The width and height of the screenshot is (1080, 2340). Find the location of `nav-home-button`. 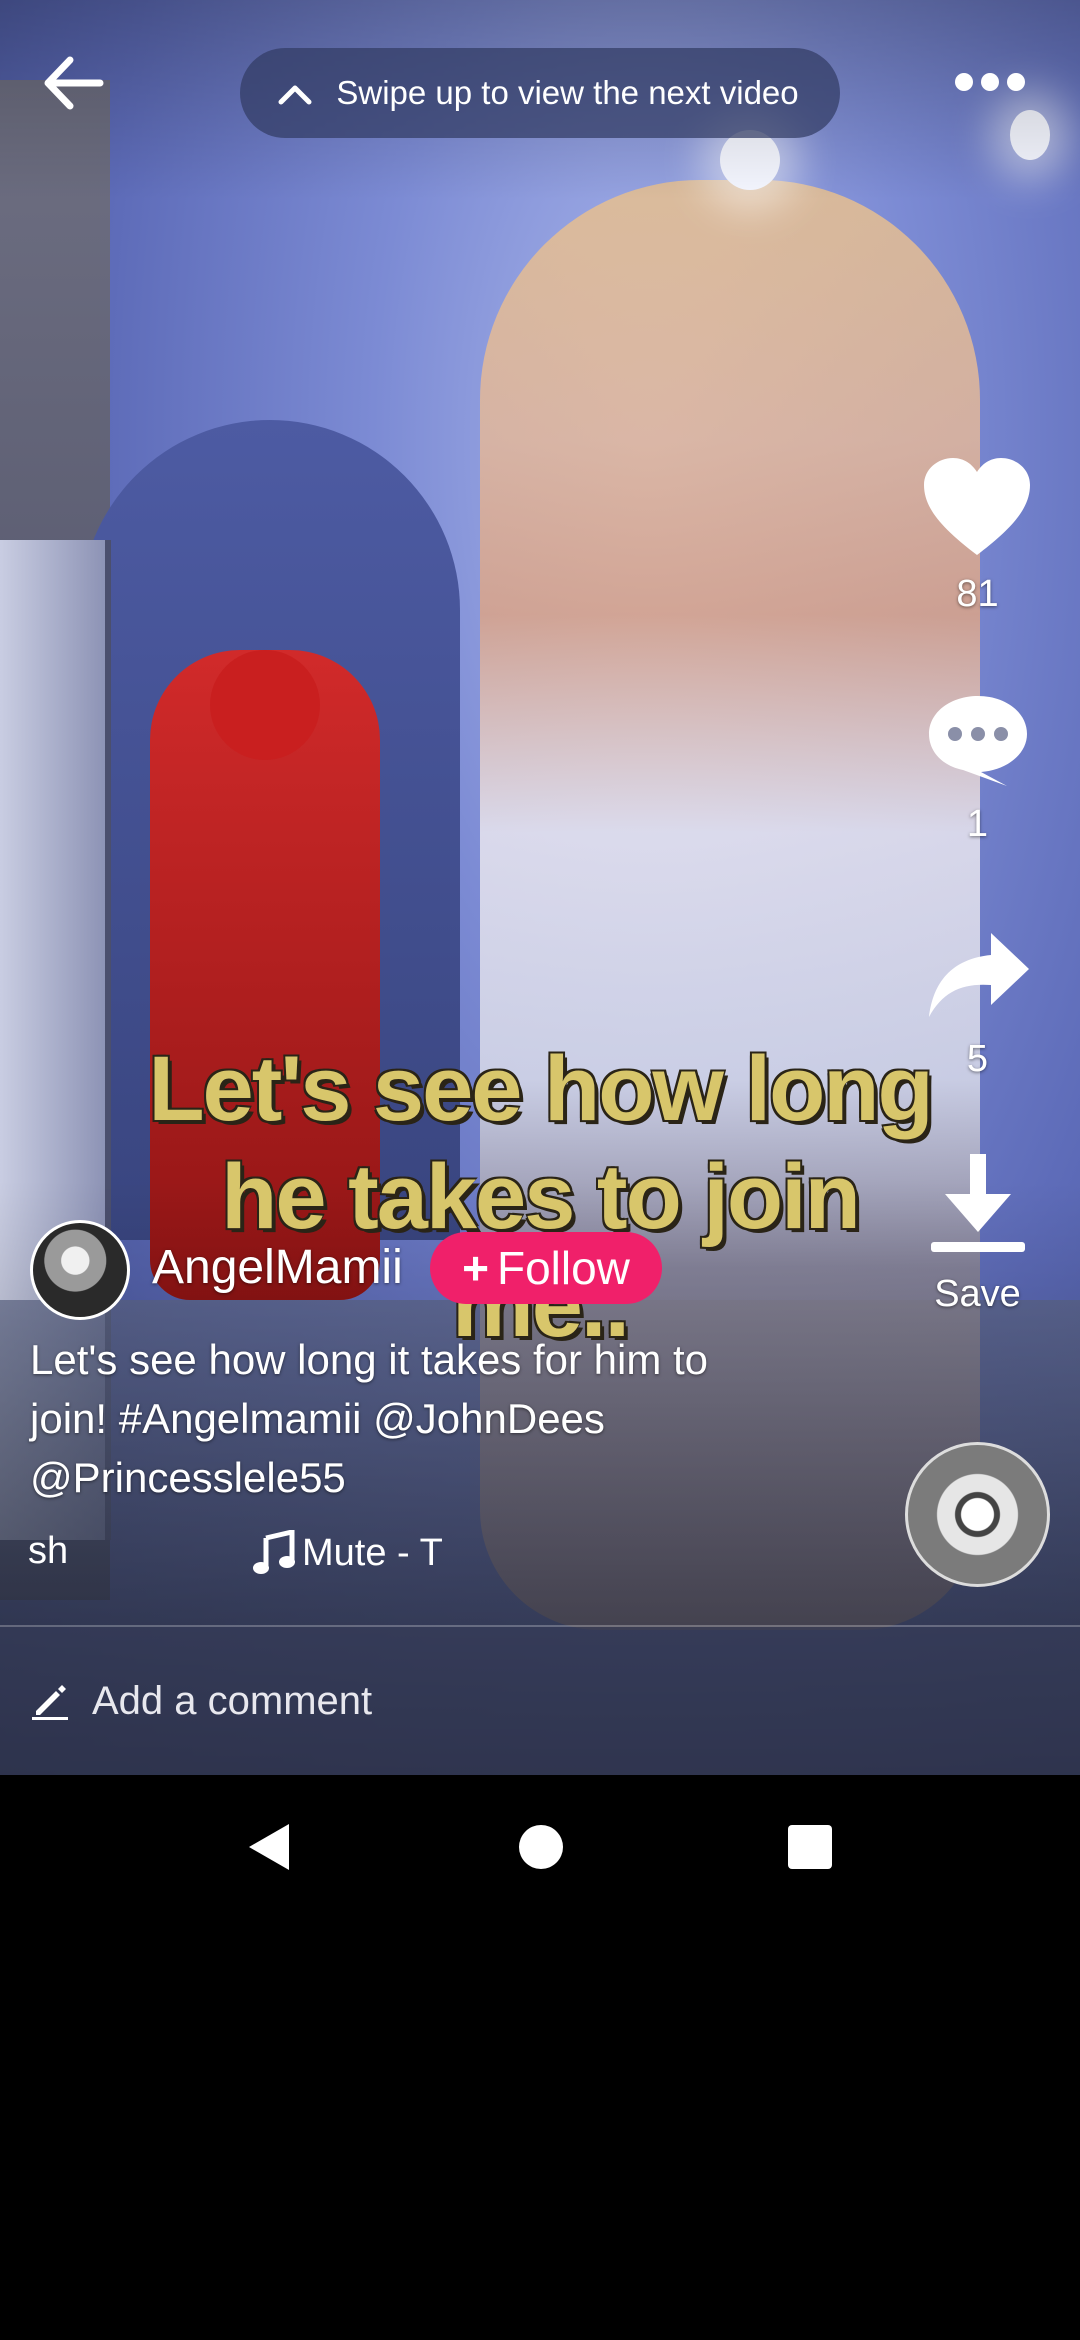

nav-home-button is located at coordinates (541, 1849).